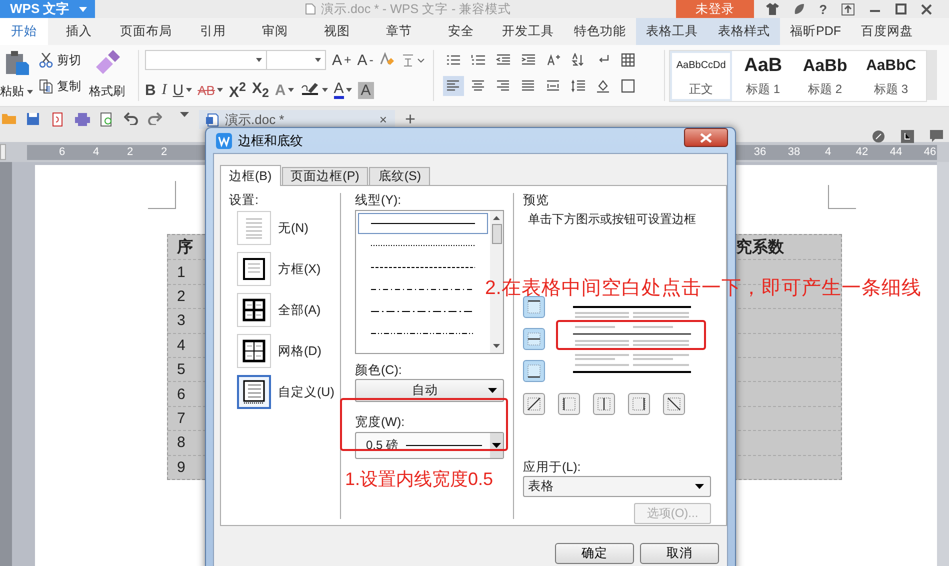 Image resolution: width=949 pixels, height=566 pixels. I want to click on undo-icon, so click(131, 118).